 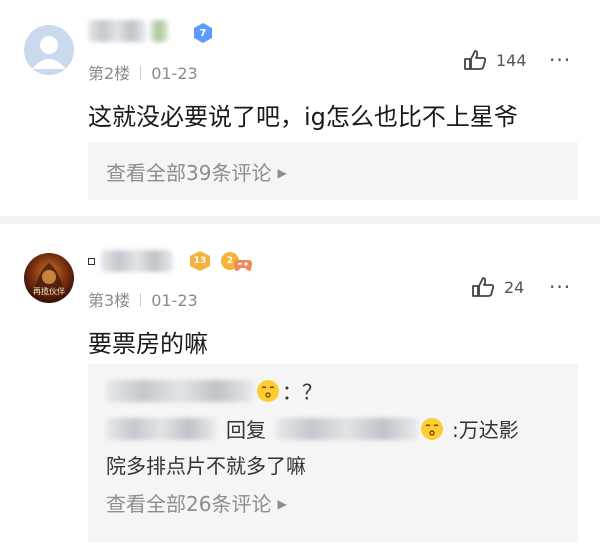 What do you see at coordinates (189, 504) in the screenshot?
I see `view-all-replies-label: 查看全部26条评论` at bounding box center [189, 504].